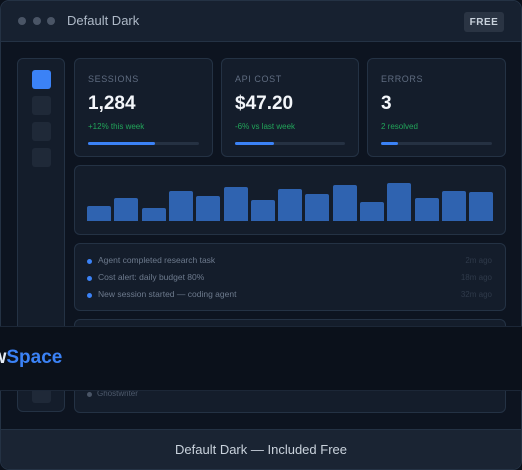  I want to click on card-delta: 2 resolved, so click(399, 126).